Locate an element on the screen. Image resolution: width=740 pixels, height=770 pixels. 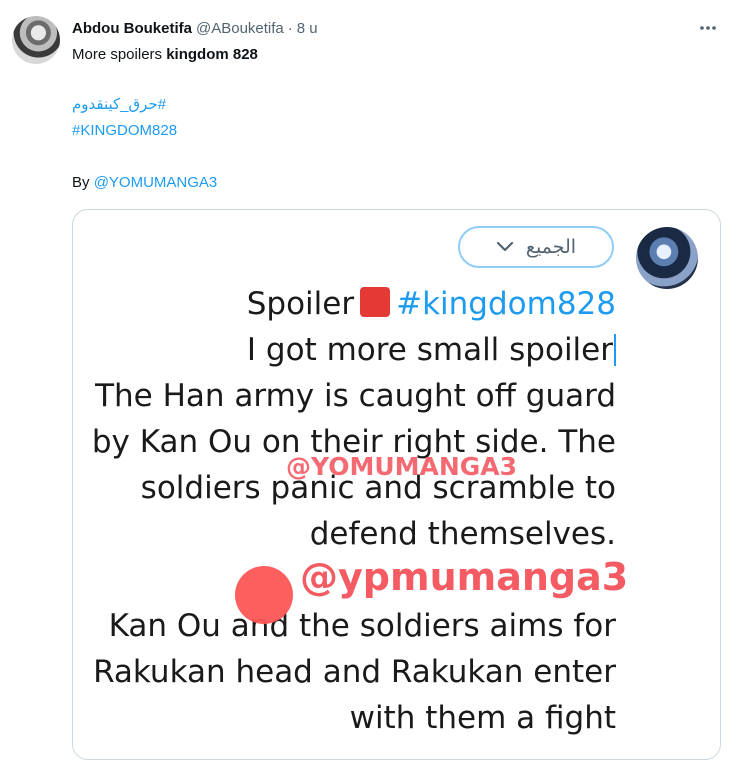
spoiler-line: Kan Ou and the soldiers aims for is located at coordinates (362, 626).